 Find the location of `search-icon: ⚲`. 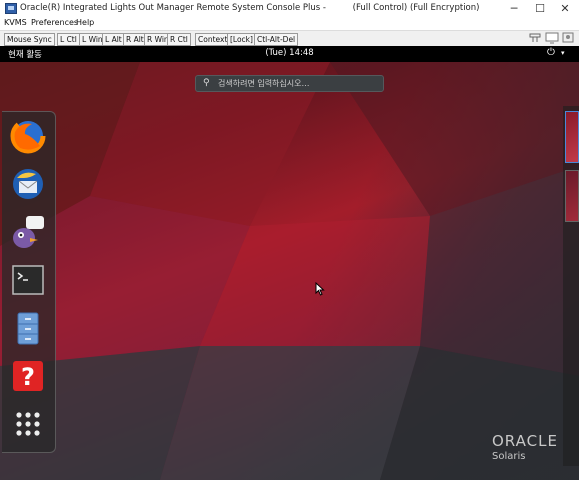

search-icon: ⚲ is located at coordinates (206, 83).